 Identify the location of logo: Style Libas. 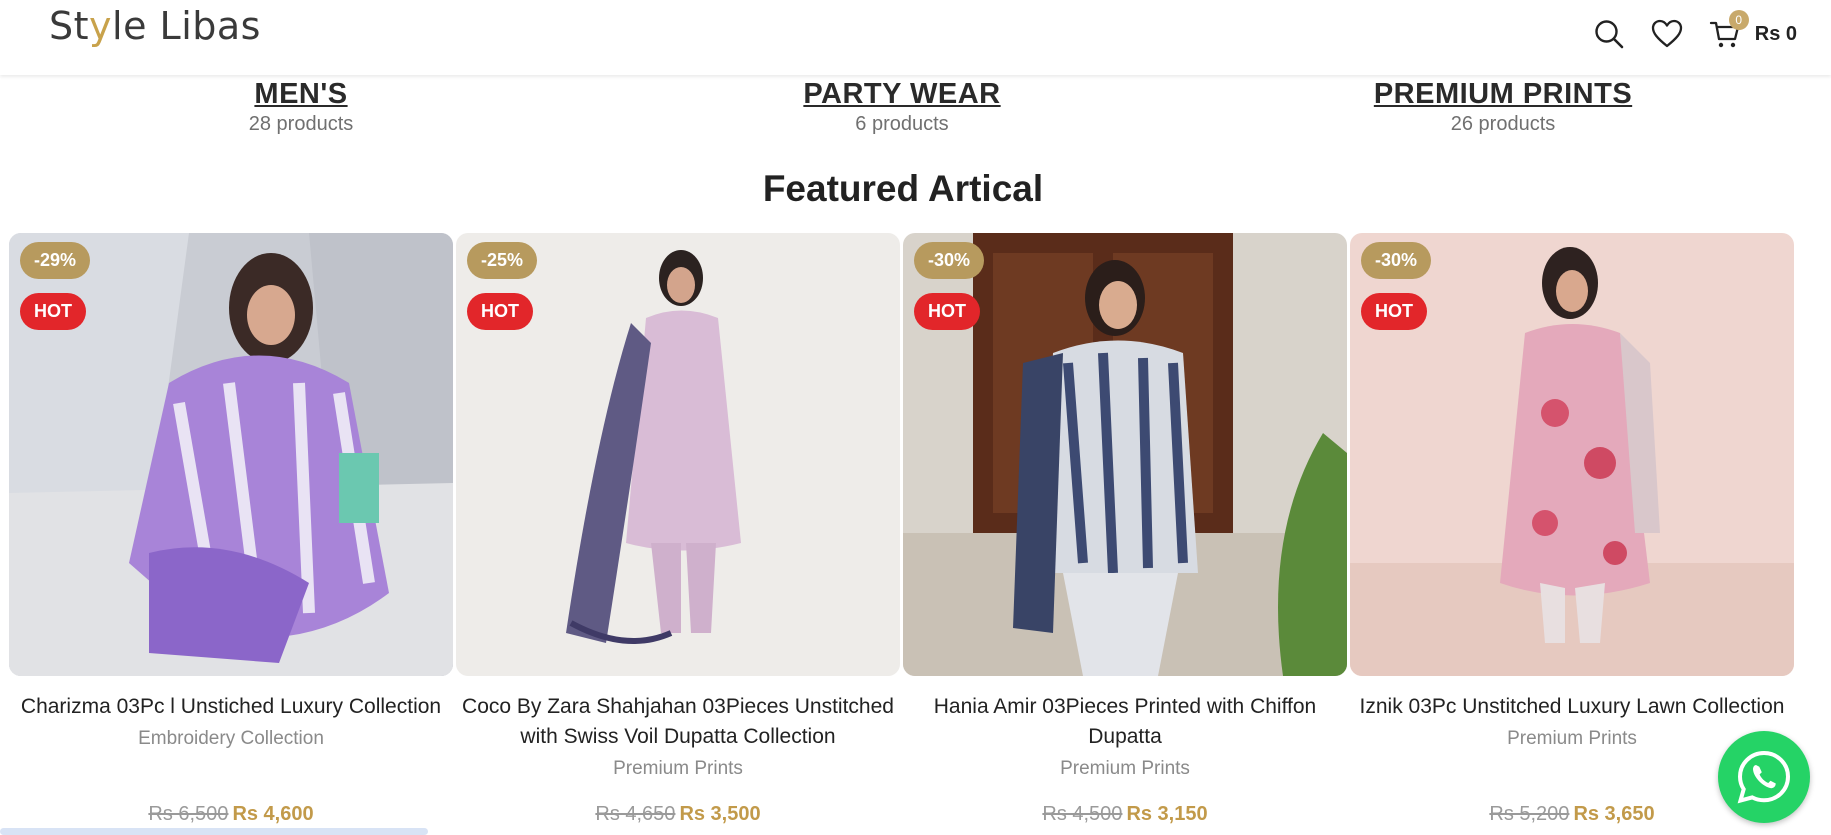
(155, 26).